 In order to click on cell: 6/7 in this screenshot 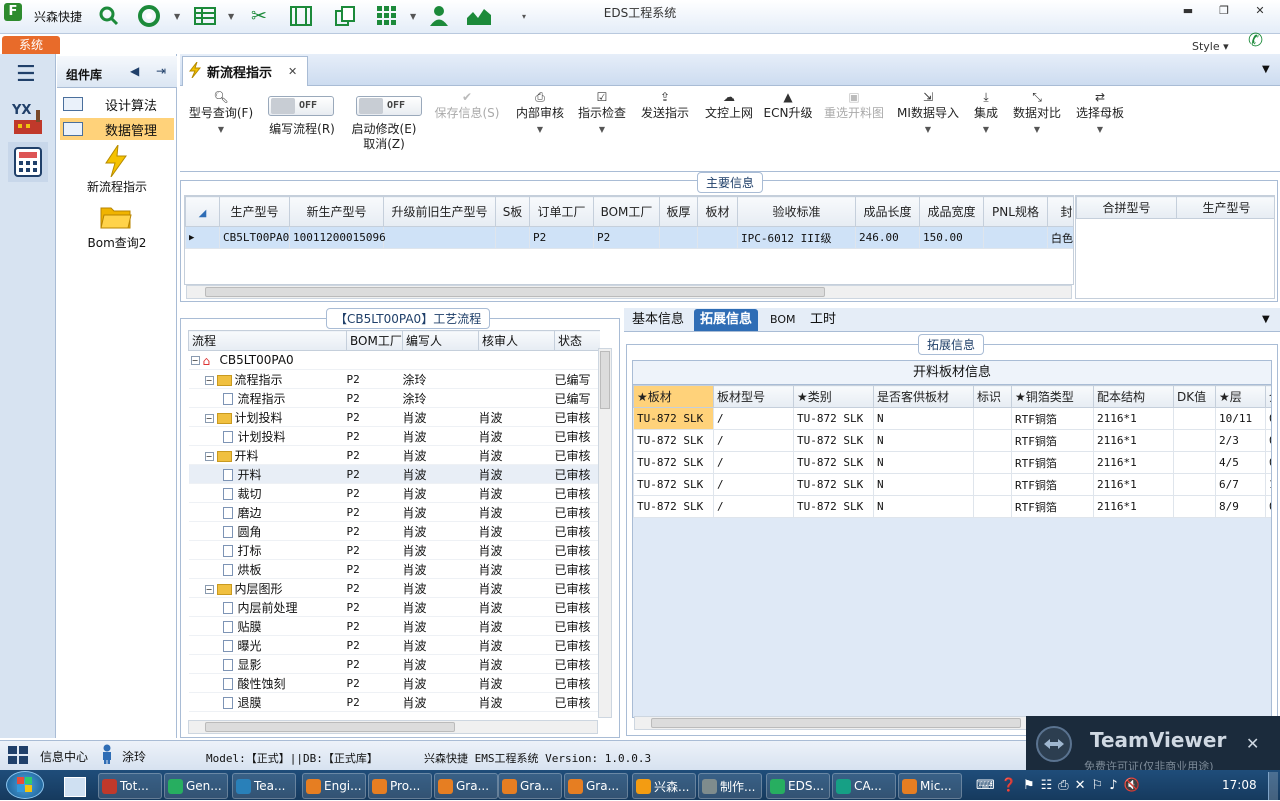, I will do `click(1240, 484)`.